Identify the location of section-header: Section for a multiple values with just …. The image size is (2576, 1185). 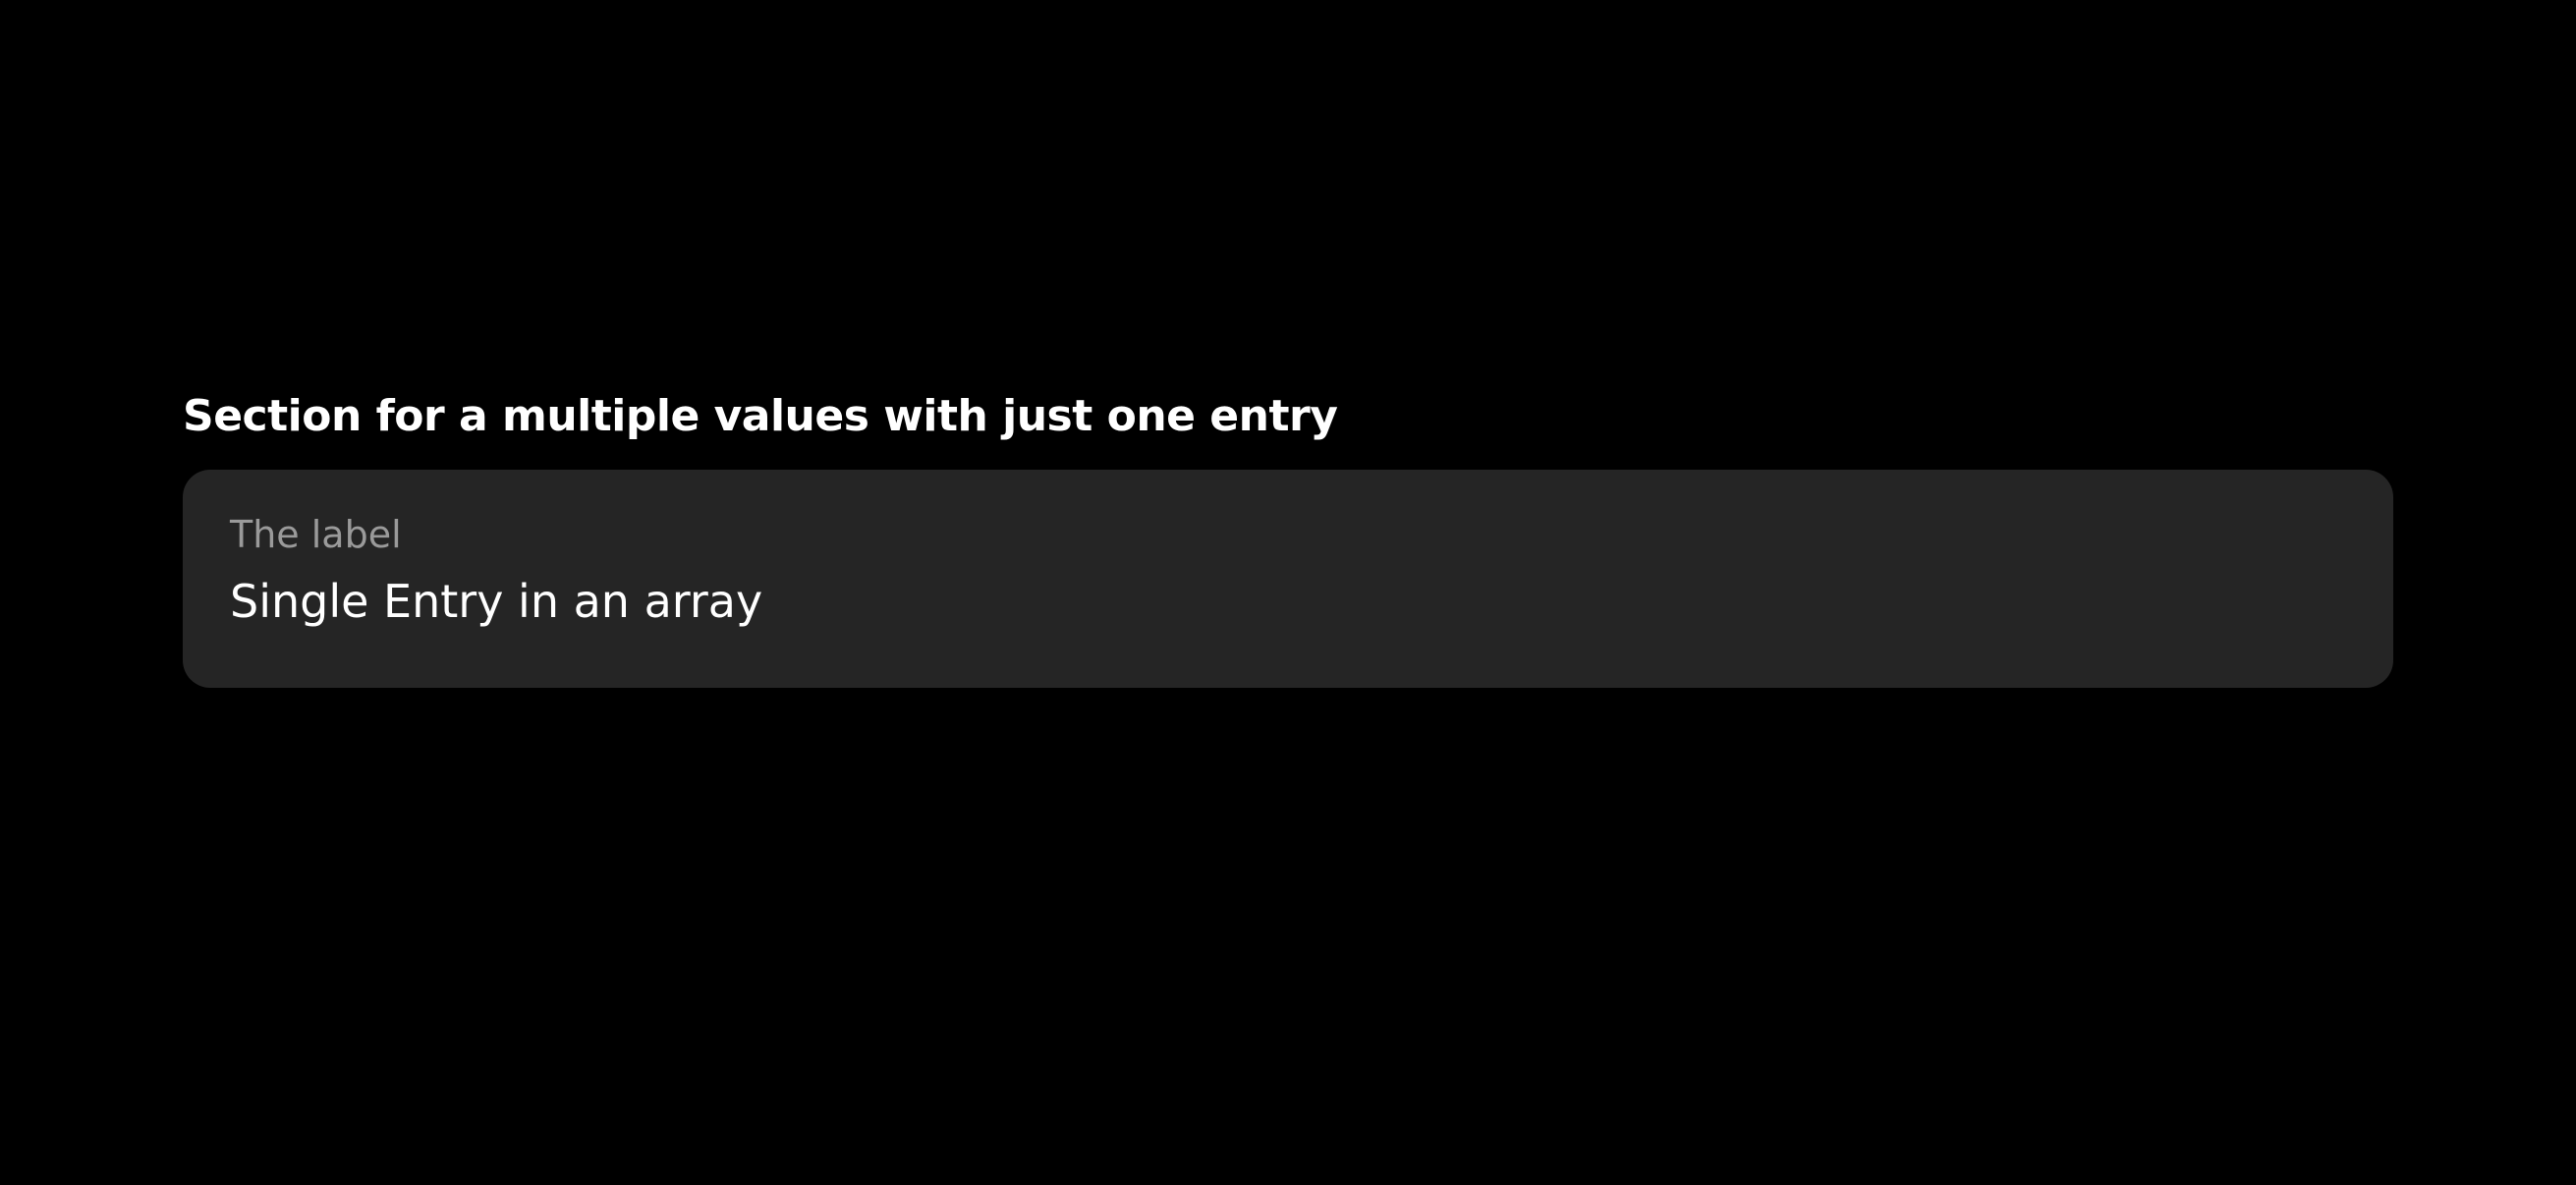
(760, 416).